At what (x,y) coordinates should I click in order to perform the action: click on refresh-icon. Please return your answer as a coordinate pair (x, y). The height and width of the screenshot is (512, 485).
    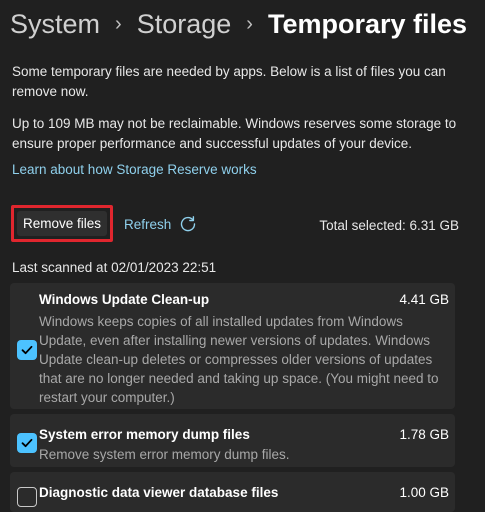
    Looking at the image, I should click on (188, 224).